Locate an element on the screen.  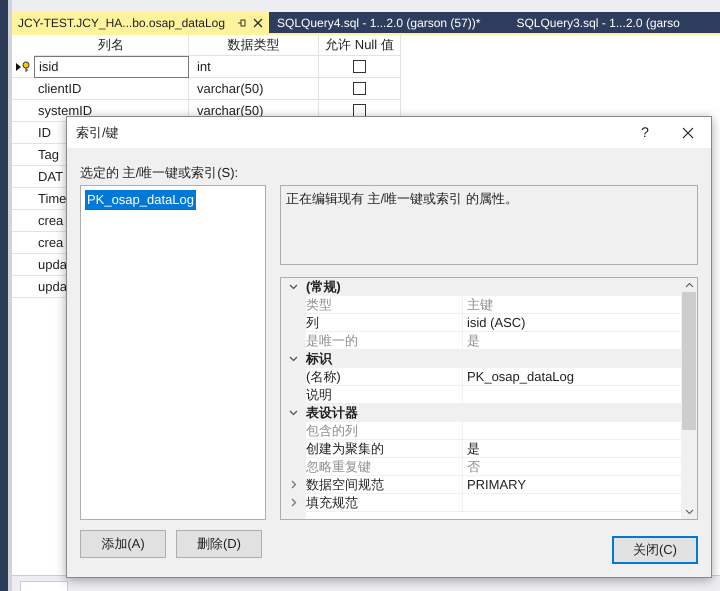
property-value: PK_osap_dataLog is located at coordinates (520, 376).